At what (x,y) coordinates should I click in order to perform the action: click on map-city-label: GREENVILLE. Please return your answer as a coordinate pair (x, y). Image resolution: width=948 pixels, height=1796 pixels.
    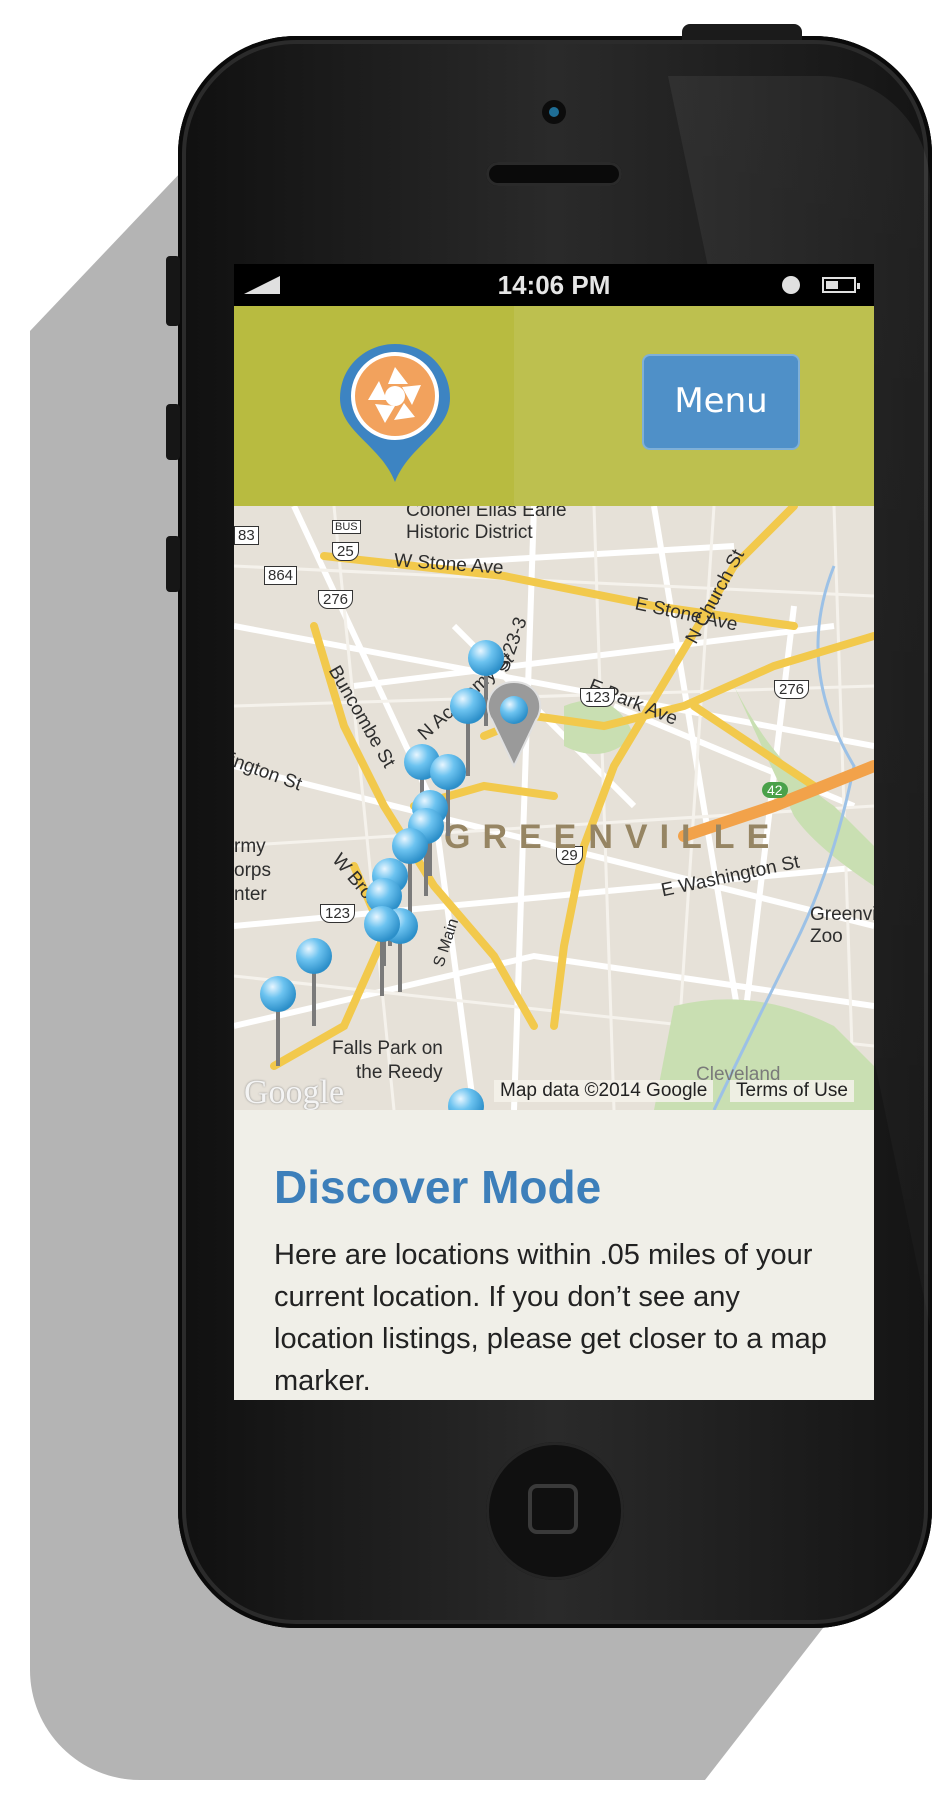
    Looking at the image, I should click on (613, 837).